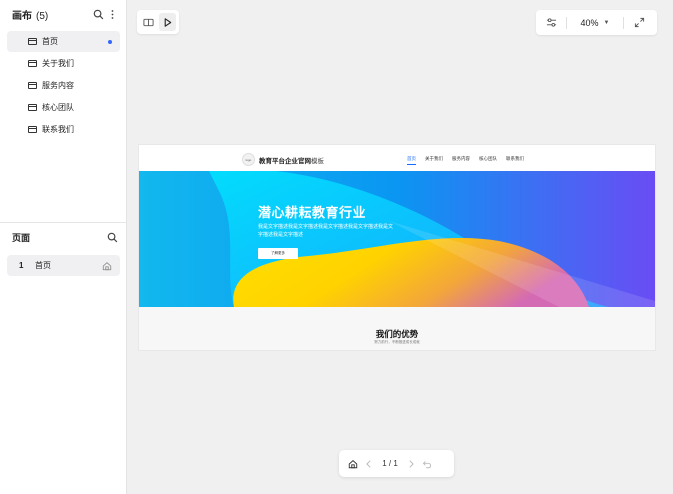  I want to click on chevron-down-icon: ▼, so click(606, 22).